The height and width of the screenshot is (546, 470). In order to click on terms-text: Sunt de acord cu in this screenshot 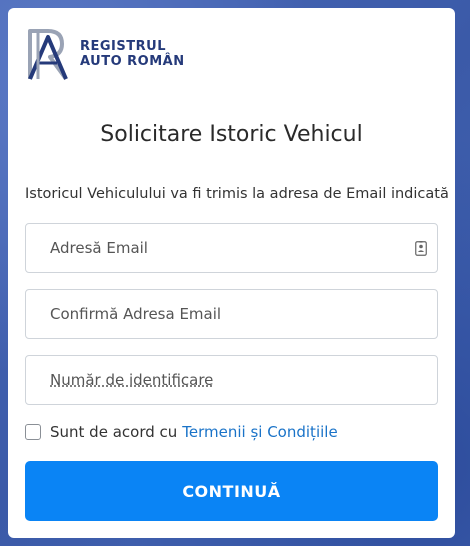, I will do `click(114, 432)`.